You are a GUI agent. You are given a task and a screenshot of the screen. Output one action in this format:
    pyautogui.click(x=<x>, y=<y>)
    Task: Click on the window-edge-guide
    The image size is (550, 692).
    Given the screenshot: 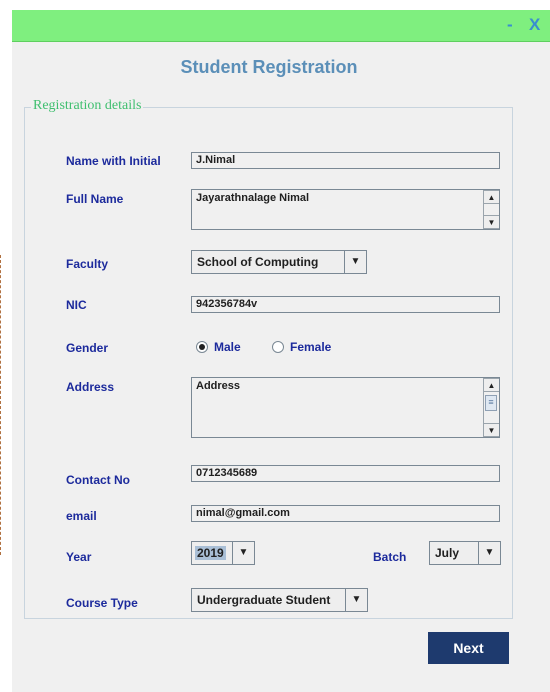 What is the action you would take?
    pyautogui.click(x=1, y=405)
    